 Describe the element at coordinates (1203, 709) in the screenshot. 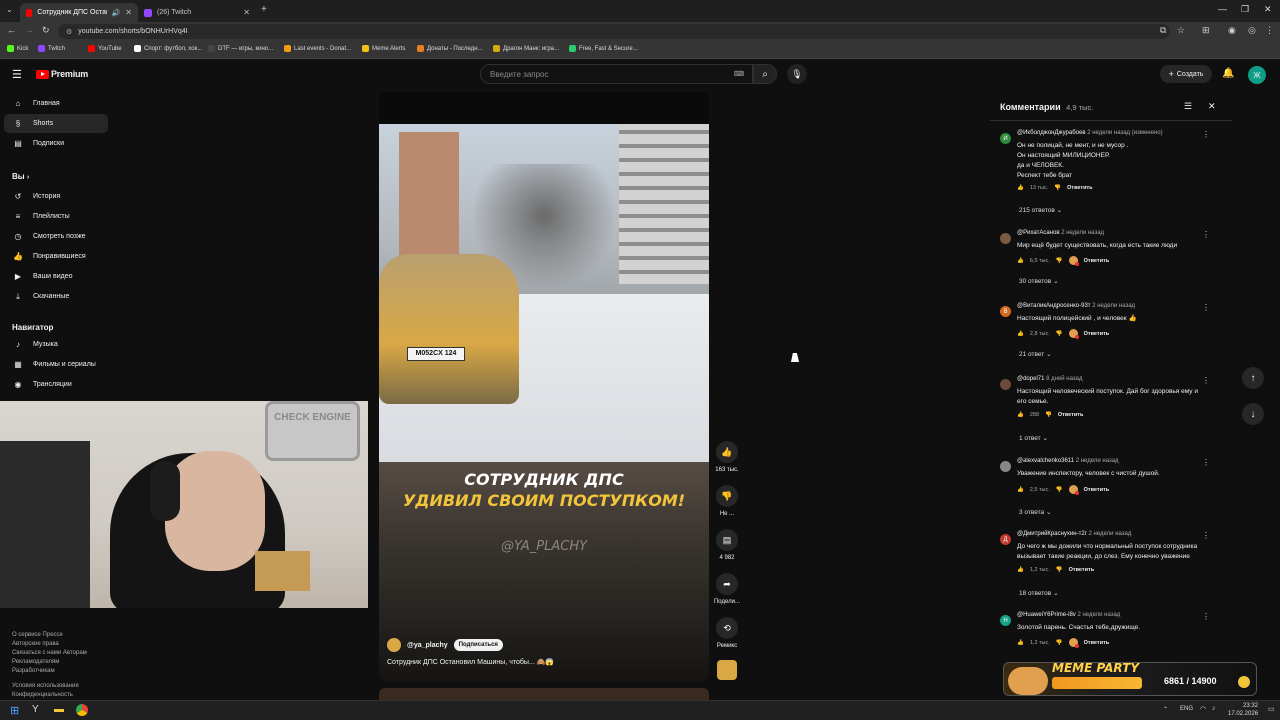

I see `wifi-icon: ◠` at that location.